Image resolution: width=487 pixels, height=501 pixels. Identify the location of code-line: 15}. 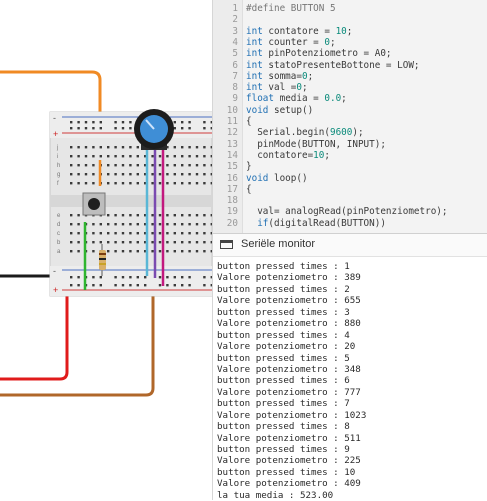
(350, 166).